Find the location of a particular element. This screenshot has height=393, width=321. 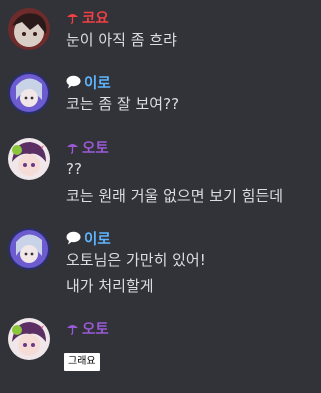

message-text: 코는 좀 잘 보여?? is located at coordinates (123, 104).